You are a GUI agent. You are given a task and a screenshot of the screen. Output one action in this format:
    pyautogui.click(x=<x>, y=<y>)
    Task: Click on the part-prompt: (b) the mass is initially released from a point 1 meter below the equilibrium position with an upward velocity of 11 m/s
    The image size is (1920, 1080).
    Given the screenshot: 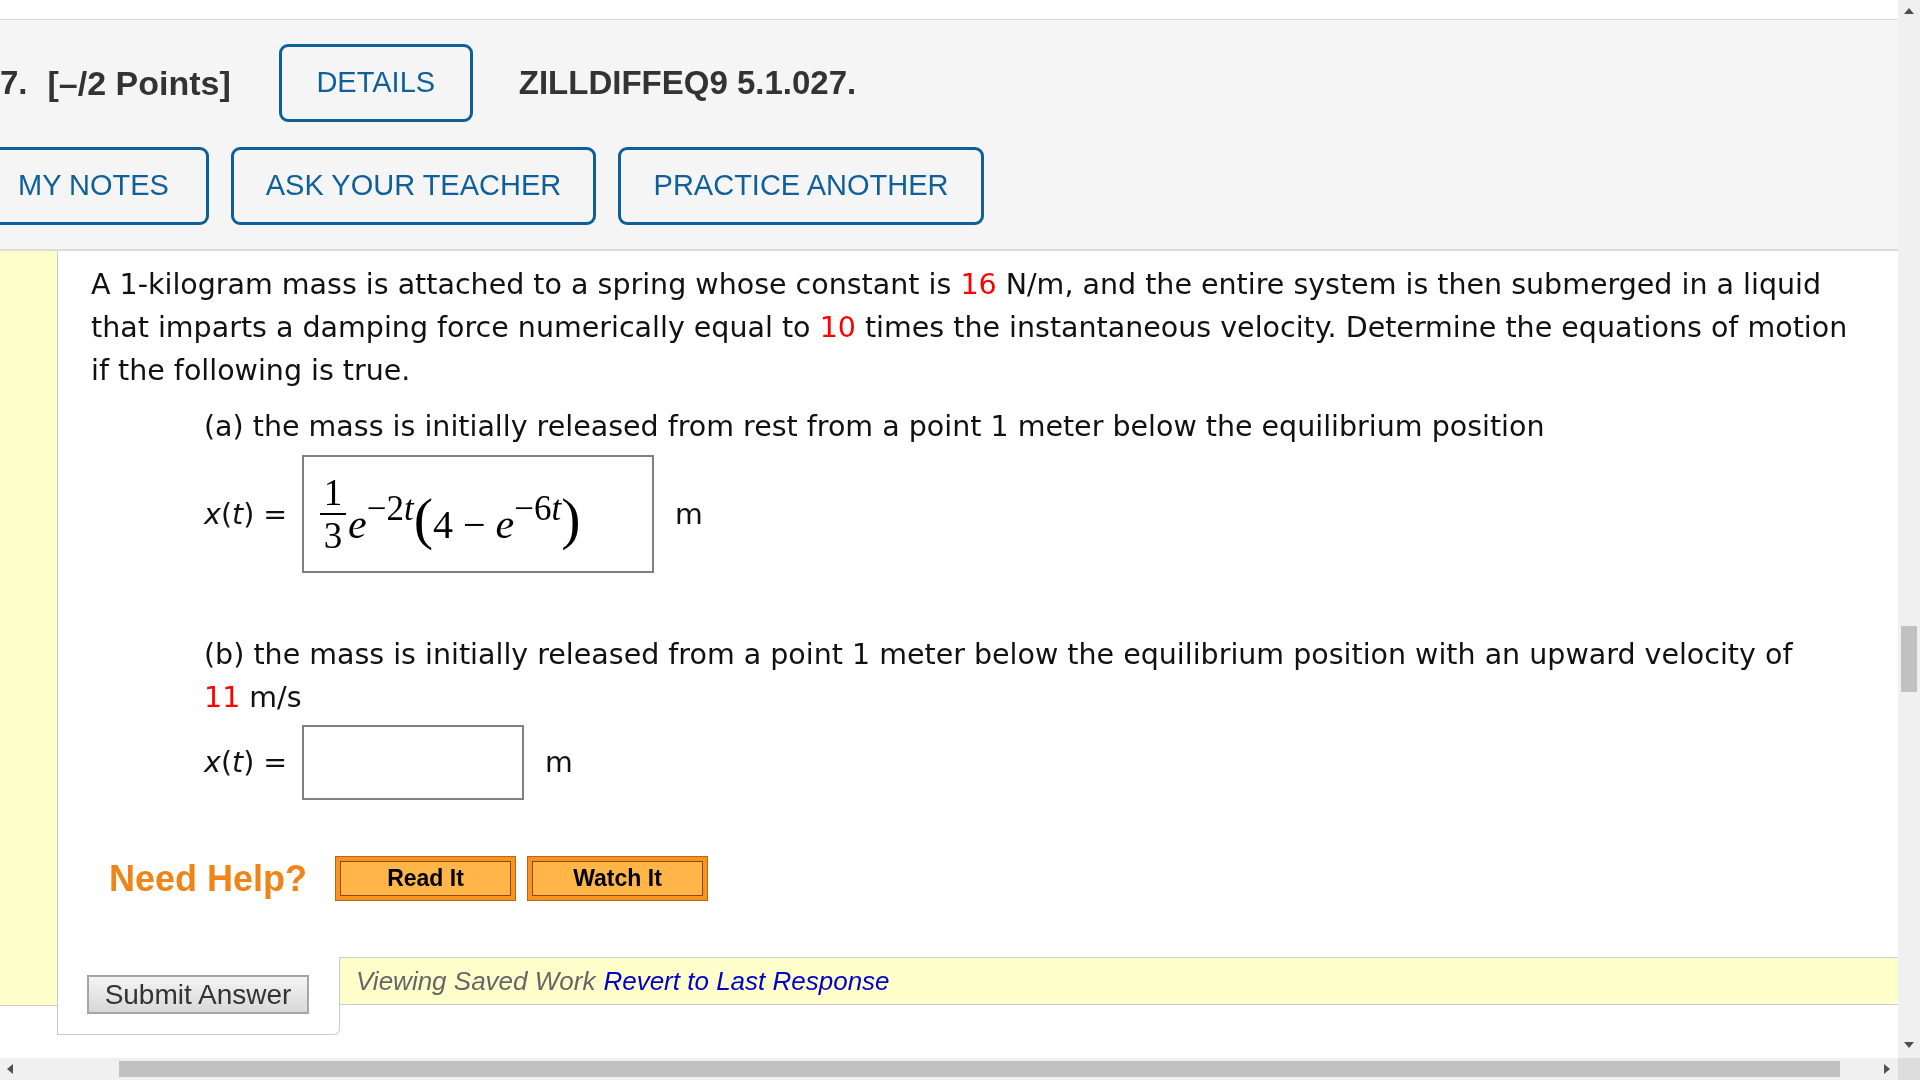 What is the action you would take?
    pyautogui.click(x=999, y=676)
    